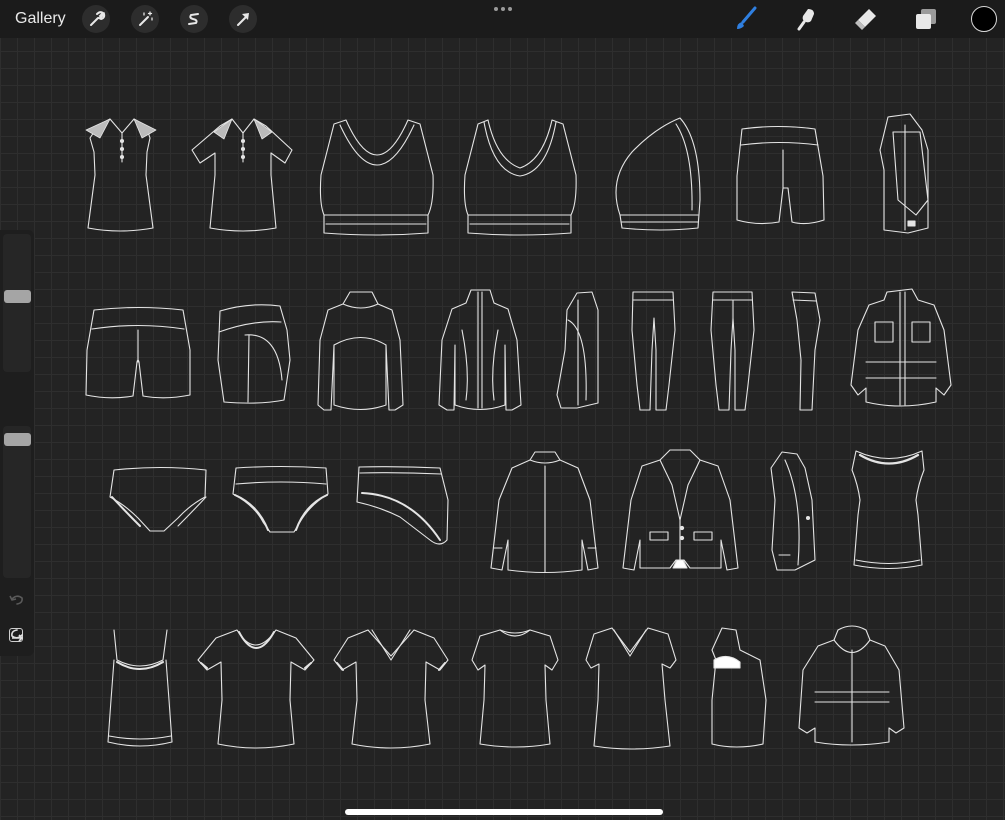 Image resolution: width=1005 pixels, height=820 pixels. I want to click on redo-icon, so click(17, 634).